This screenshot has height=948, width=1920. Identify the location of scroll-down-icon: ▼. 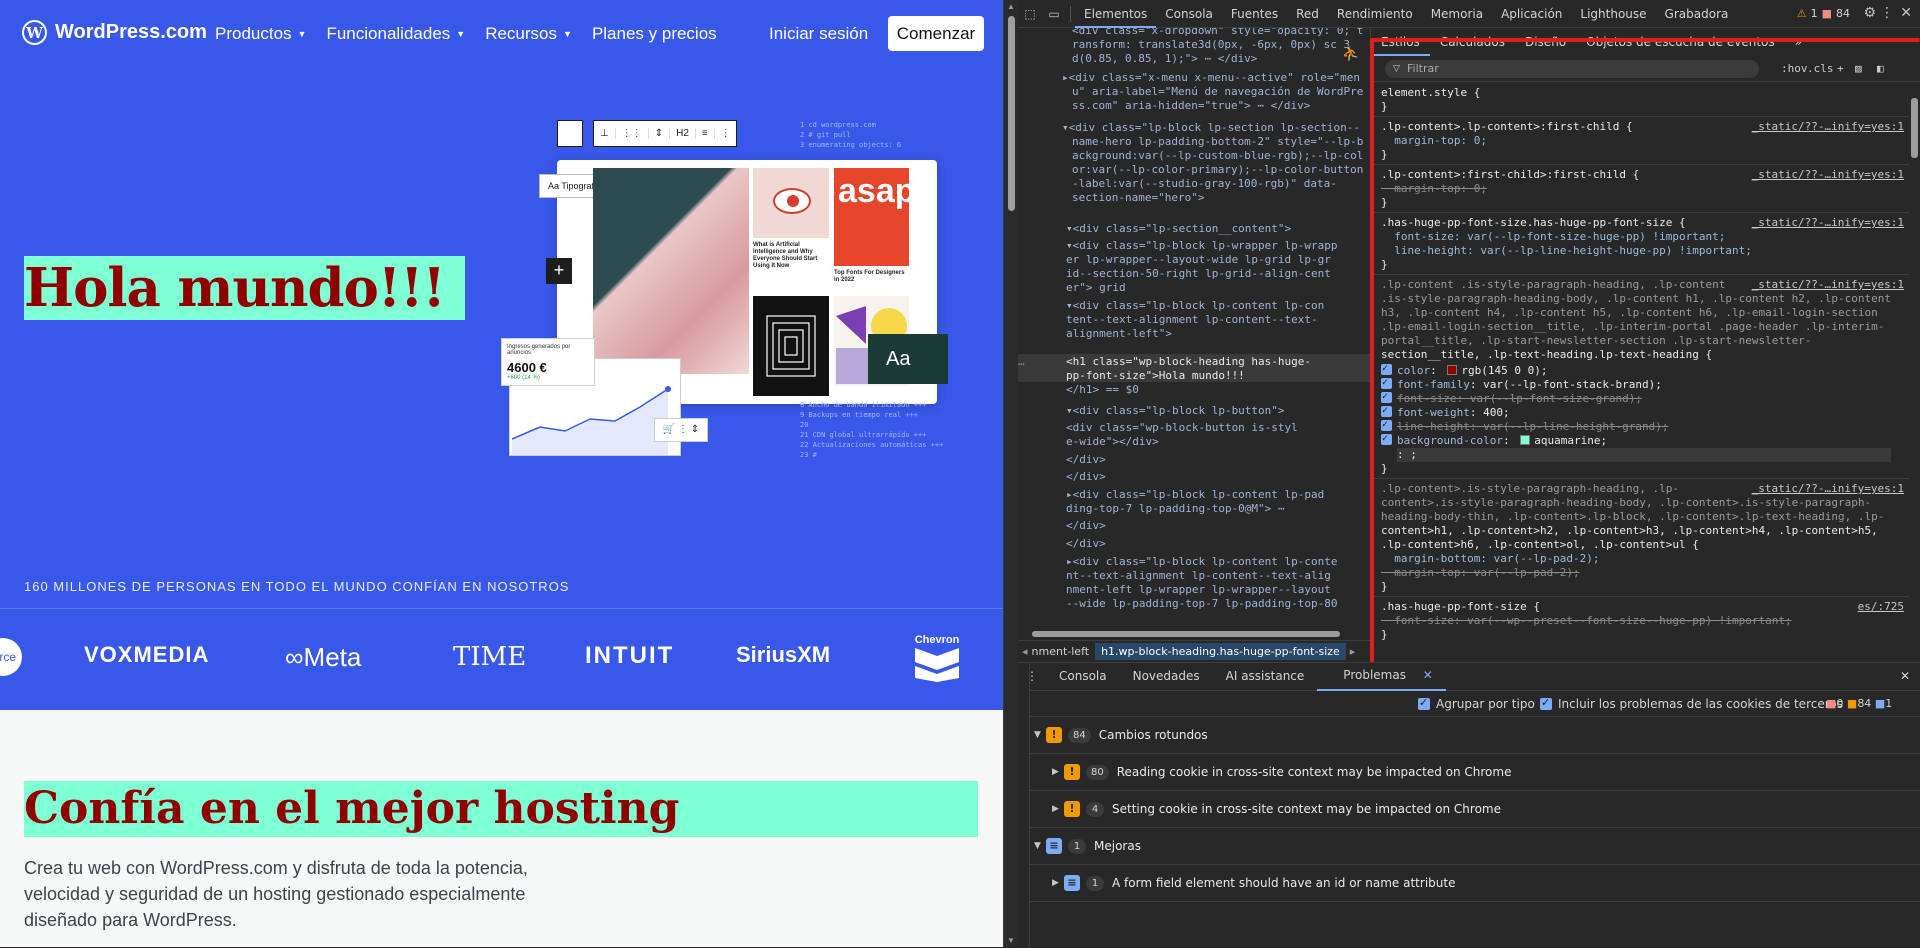
(1011, 940).